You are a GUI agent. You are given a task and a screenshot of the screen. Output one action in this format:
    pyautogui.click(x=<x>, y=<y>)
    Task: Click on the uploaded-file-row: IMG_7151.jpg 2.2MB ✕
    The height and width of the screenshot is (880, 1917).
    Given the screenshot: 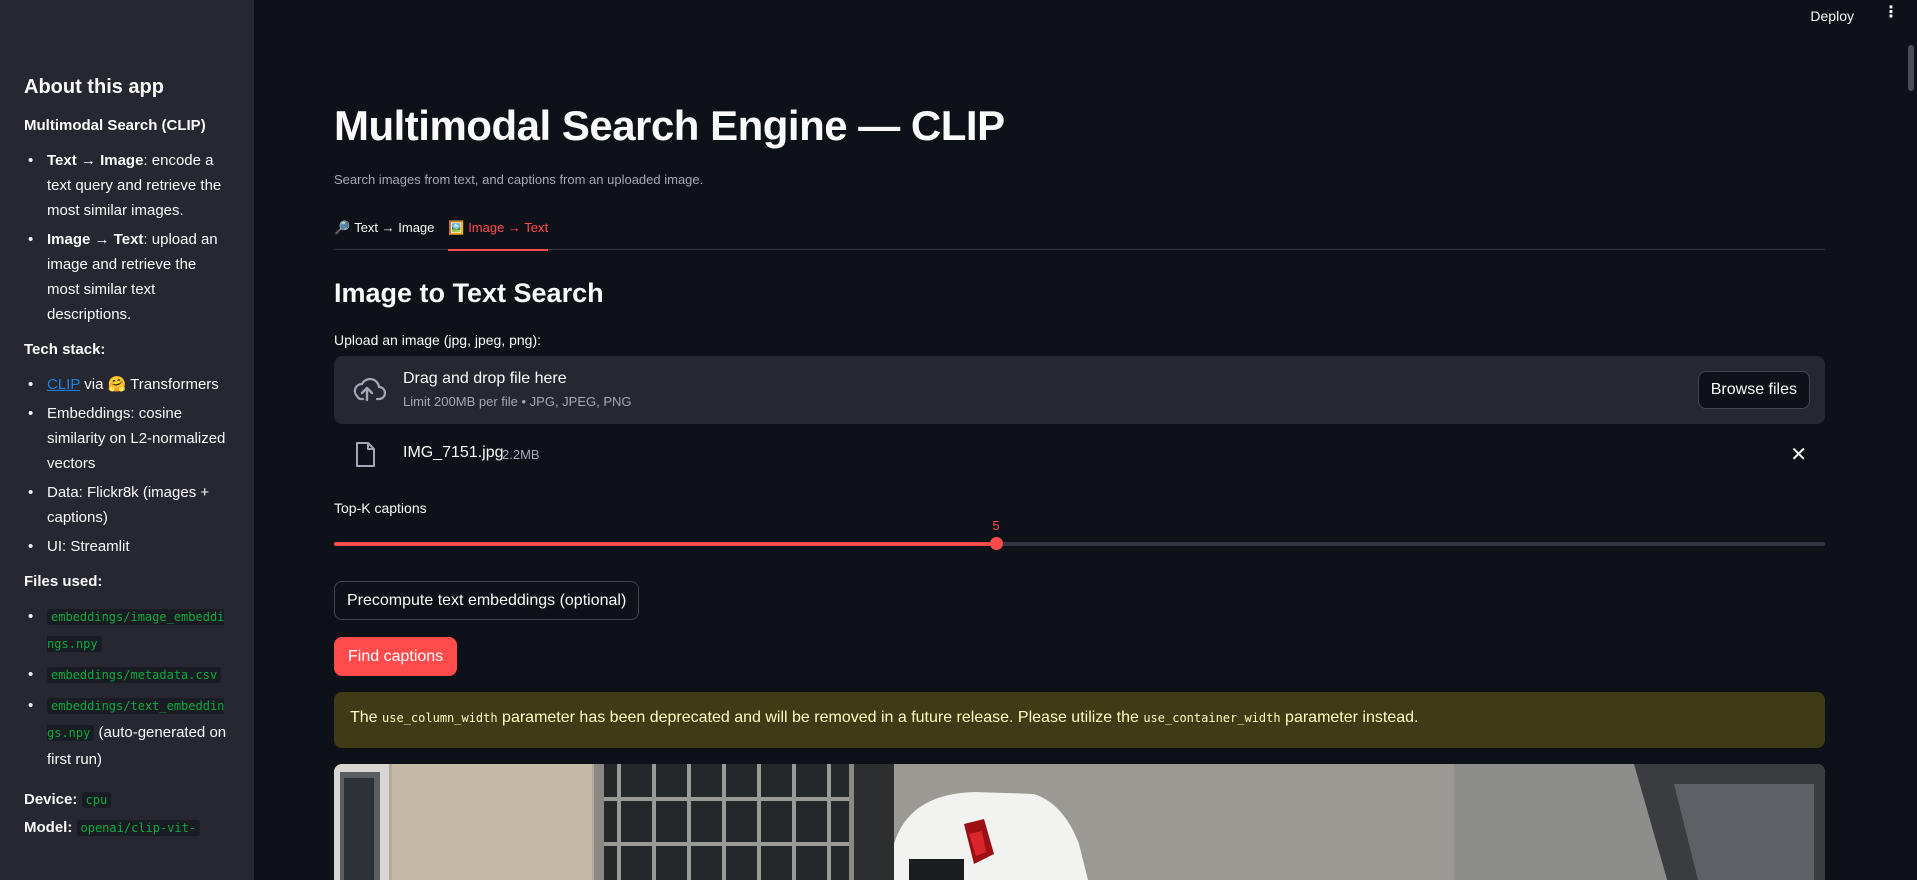 What is the action you would take?
    pyautogui.click(x=1079, y=456)
    